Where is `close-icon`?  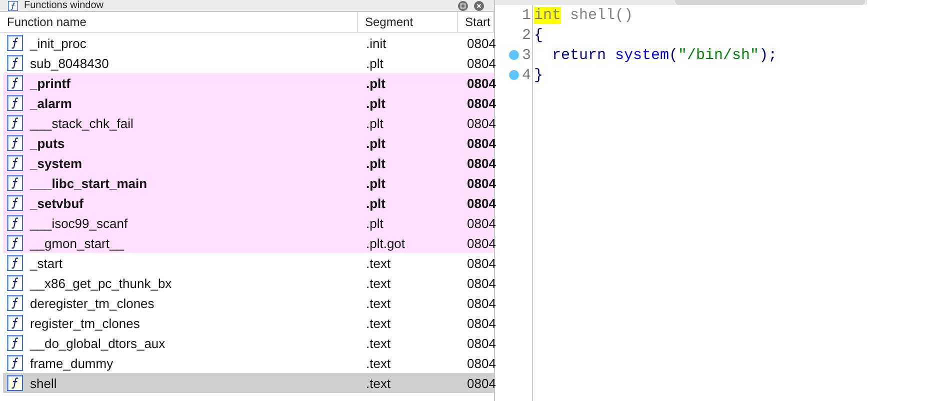 close-icon is located at coordinates (479, 6).